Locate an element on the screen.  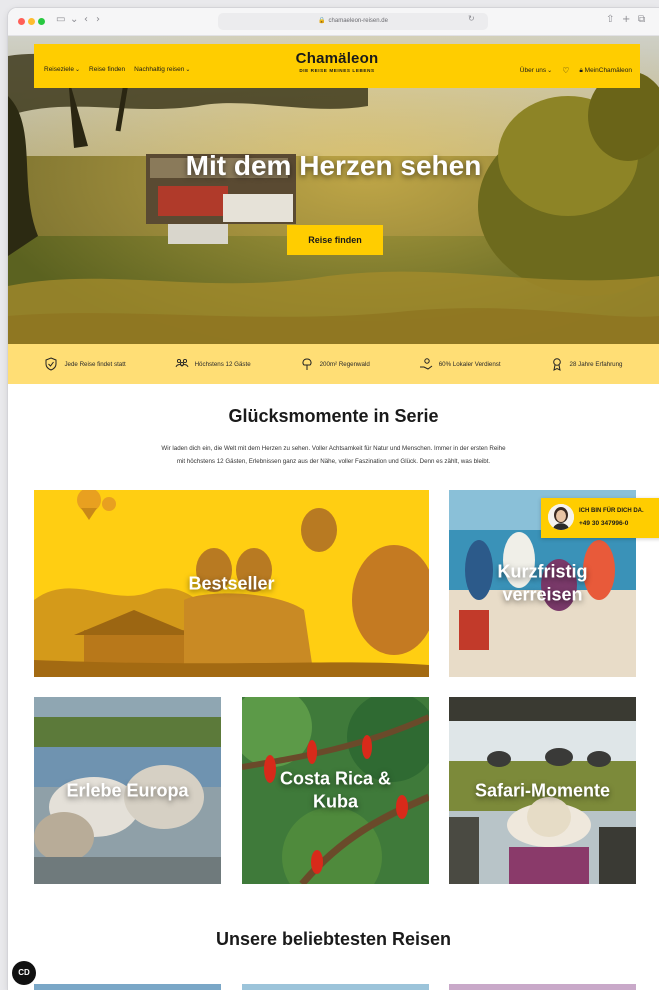
tile-label-line: Kurzfristig is located at coordinates (542, 571).